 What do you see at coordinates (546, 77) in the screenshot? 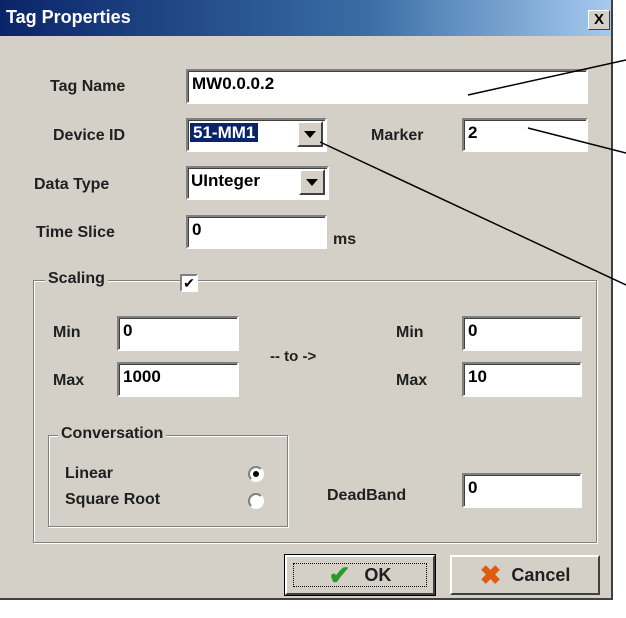
I see `callout-line-tag-name` at bounding box center [546, 77].